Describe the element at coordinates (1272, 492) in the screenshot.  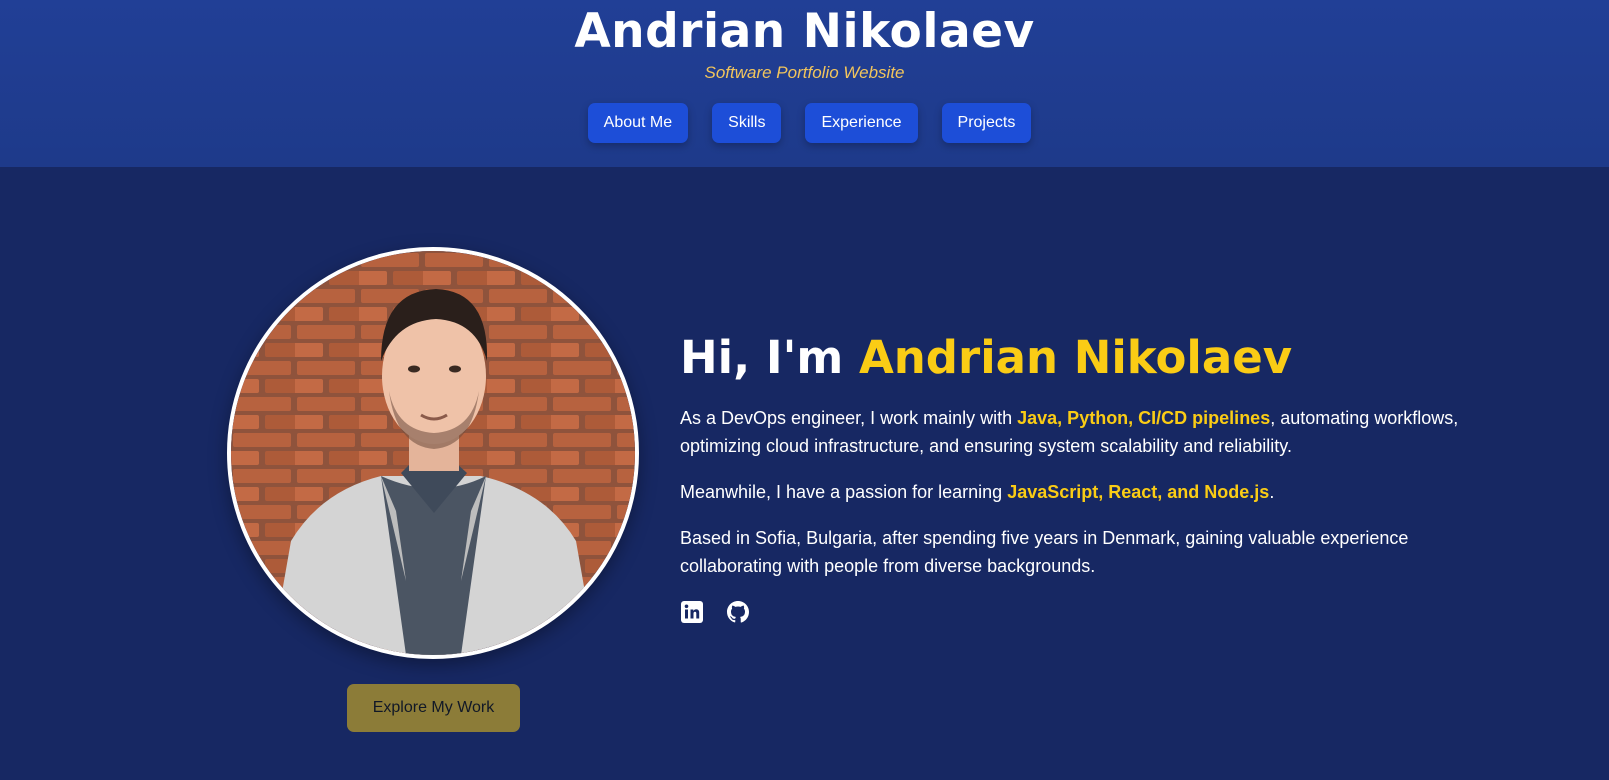
I see `p2-text-after: .` at that location.